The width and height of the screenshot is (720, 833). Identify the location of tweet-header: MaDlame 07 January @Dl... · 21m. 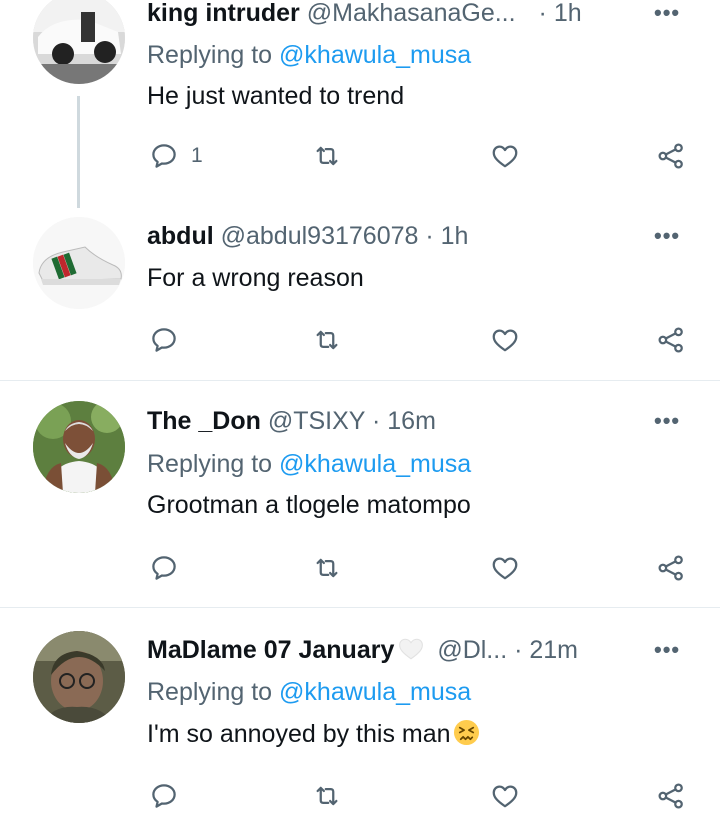
(362, 650).